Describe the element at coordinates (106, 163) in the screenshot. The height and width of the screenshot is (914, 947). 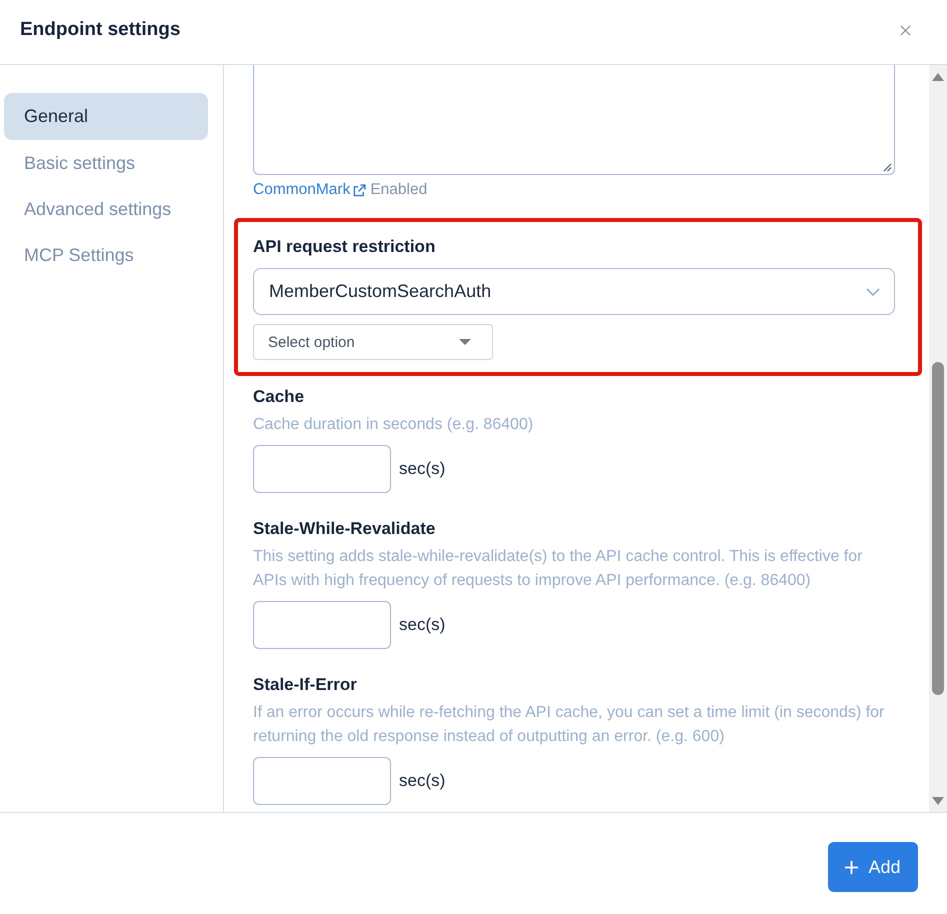
I see `sidebar-item: Basic settings` at that location.